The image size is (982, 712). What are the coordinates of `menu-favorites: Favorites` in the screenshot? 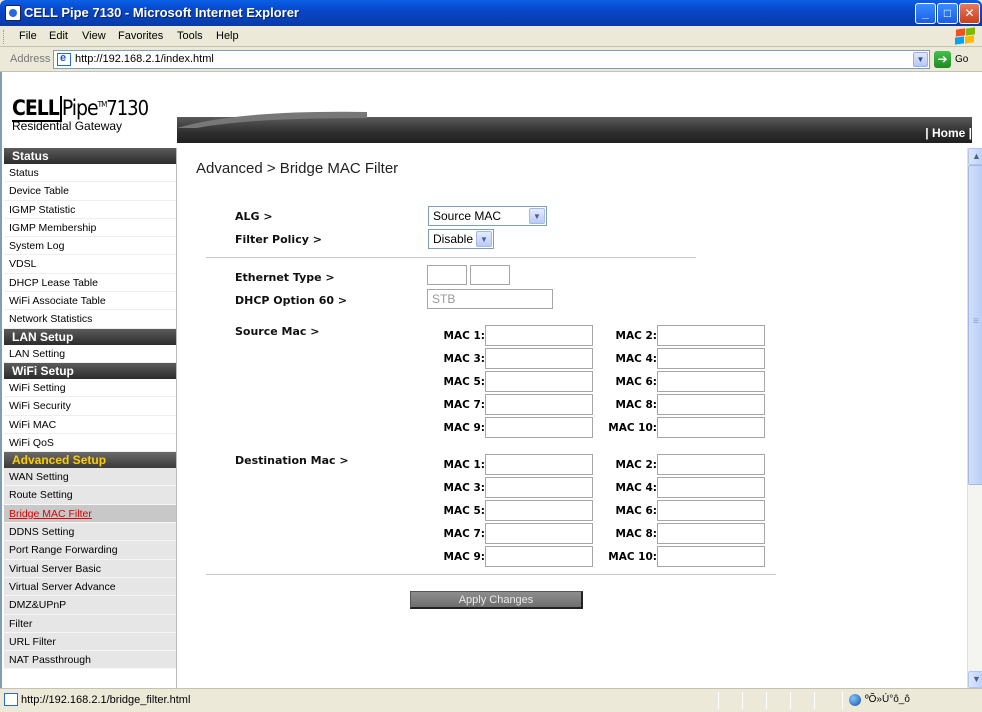 It's located at (140, 36).